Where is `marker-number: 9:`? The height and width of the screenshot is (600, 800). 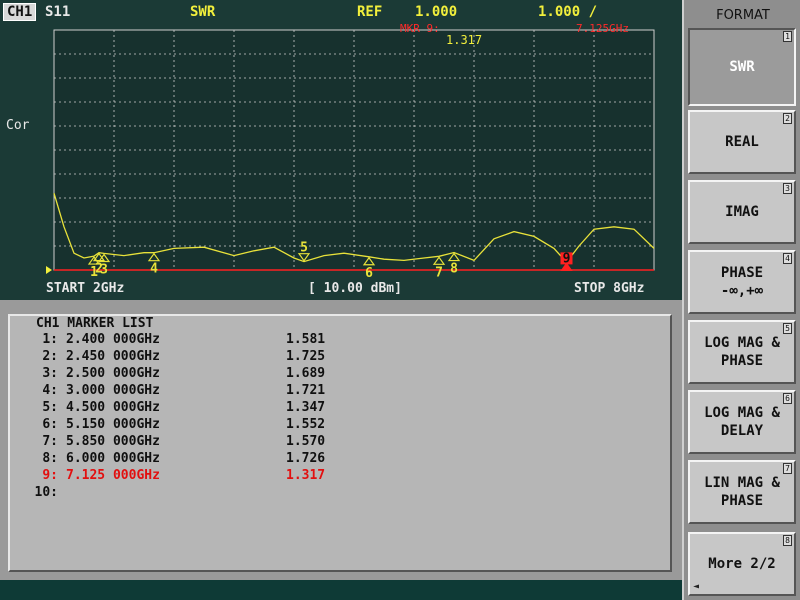 marker-number: 9: is located at coordinates (50, 475).